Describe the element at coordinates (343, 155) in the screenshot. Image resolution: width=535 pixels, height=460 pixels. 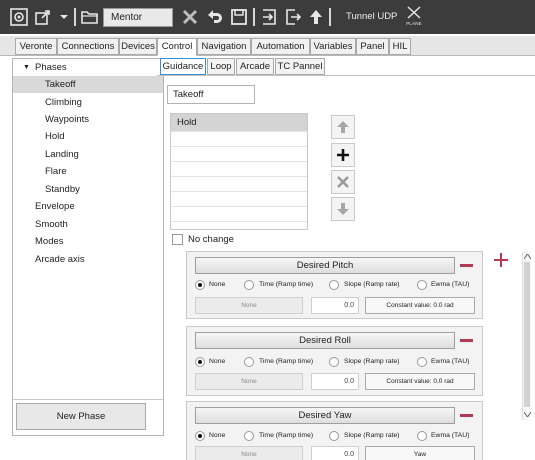
I see `add-button` at that location.